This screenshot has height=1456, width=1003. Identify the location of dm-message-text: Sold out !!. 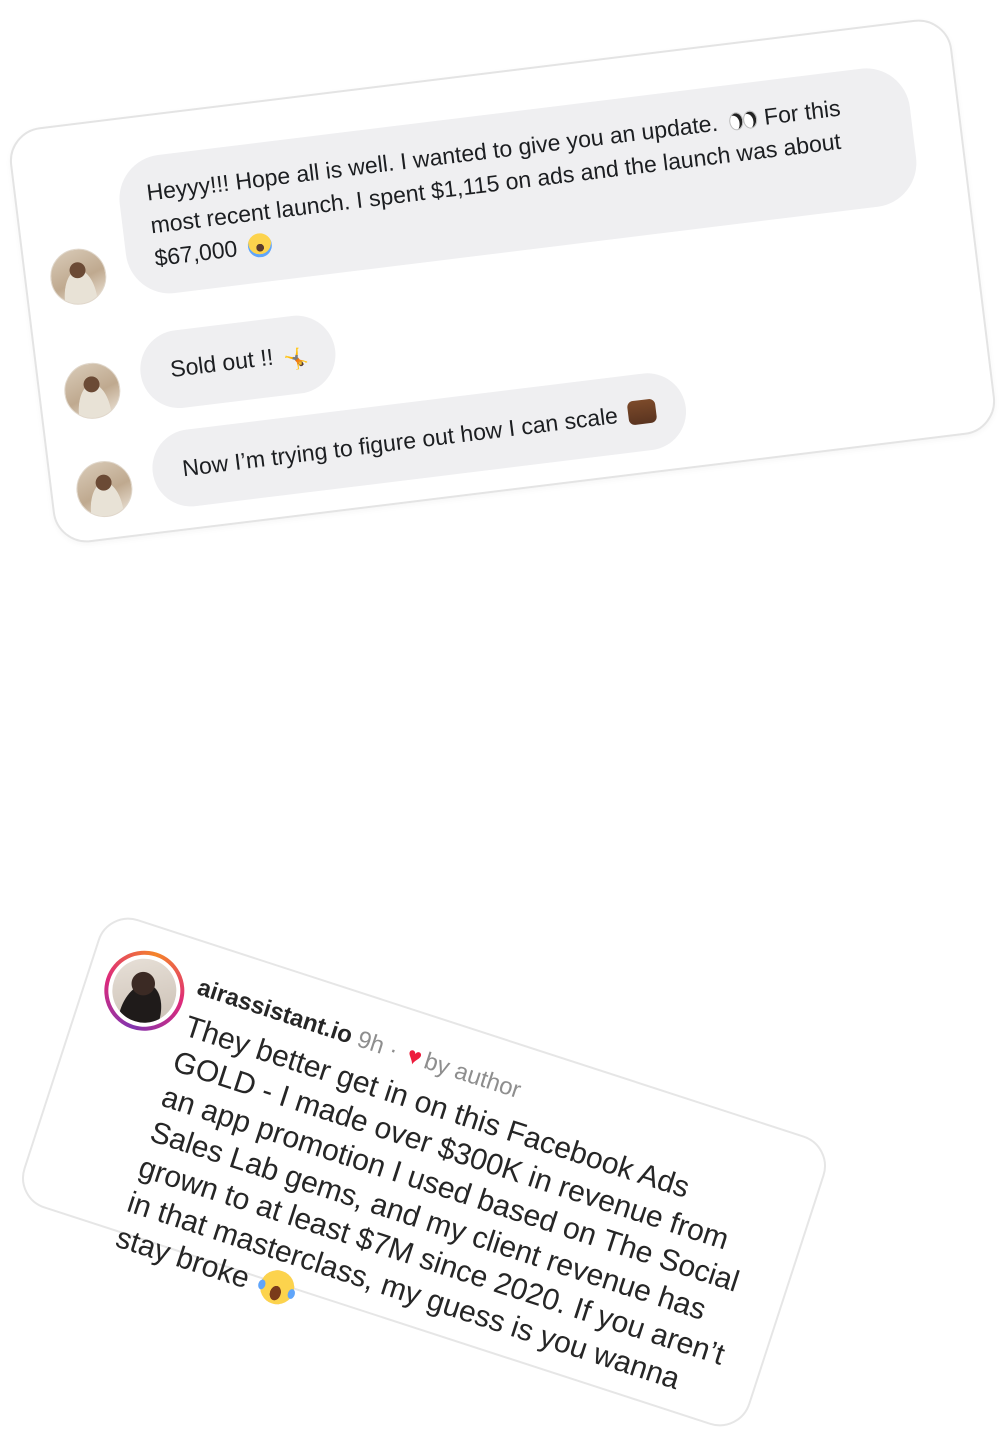
(221, 363).